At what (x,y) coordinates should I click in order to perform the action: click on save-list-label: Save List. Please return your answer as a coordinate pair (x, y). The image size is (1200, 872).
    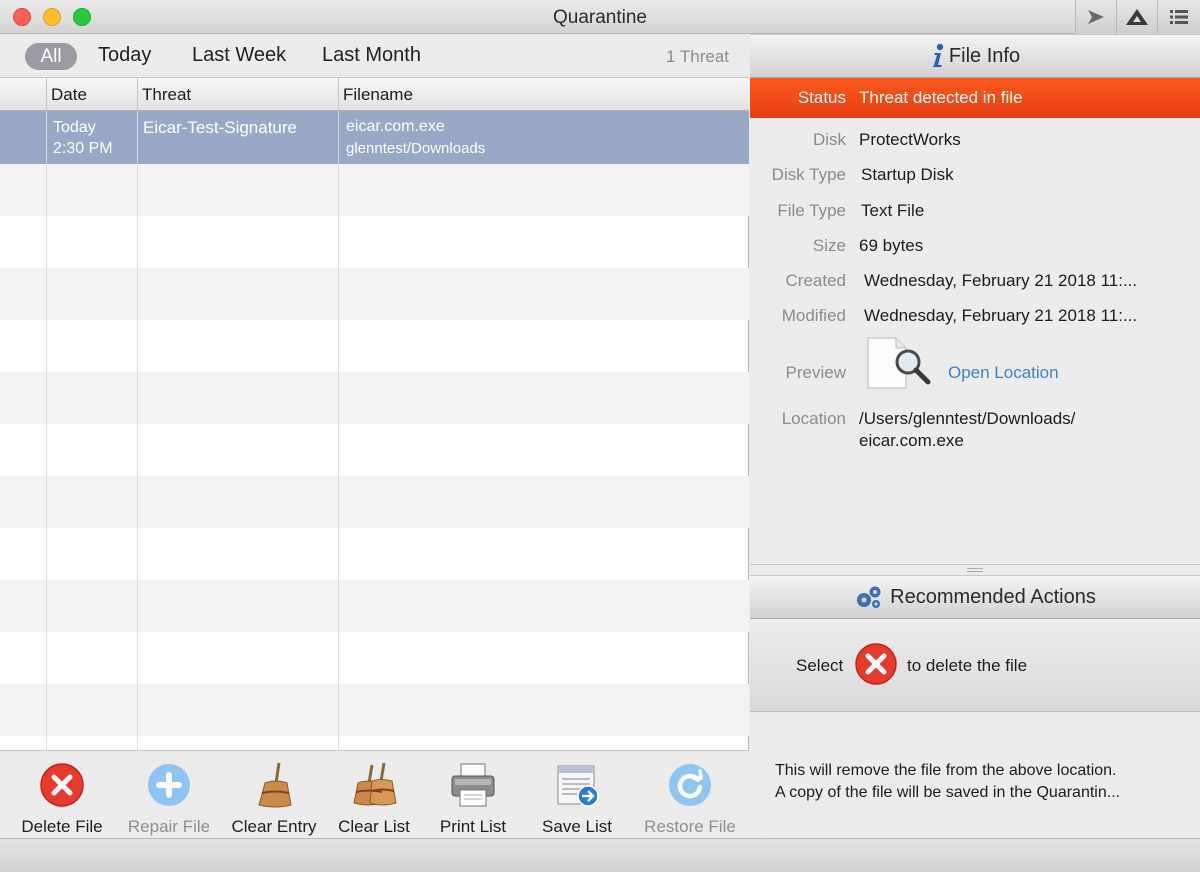
    Looking at the image, I should click on (577, 826).